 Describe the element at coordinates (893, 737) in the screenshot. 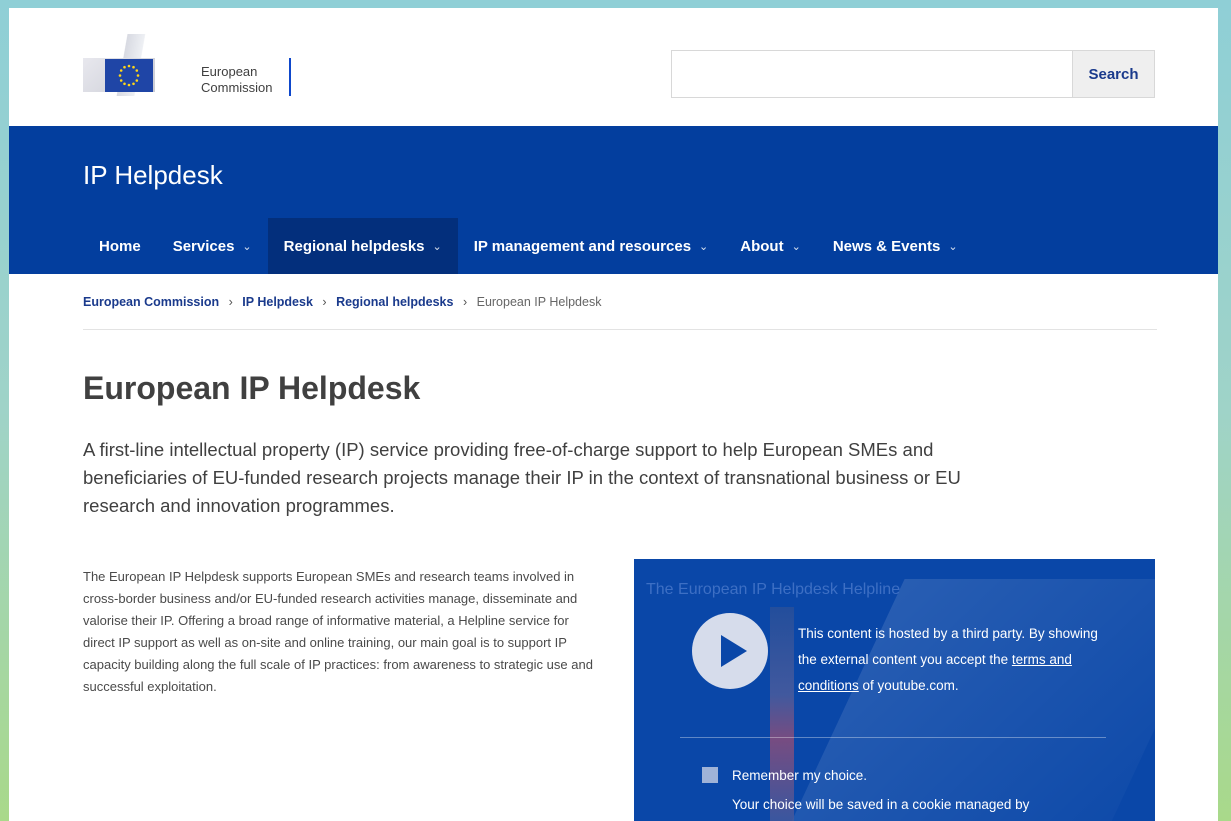

I see `video-divider` at that location.